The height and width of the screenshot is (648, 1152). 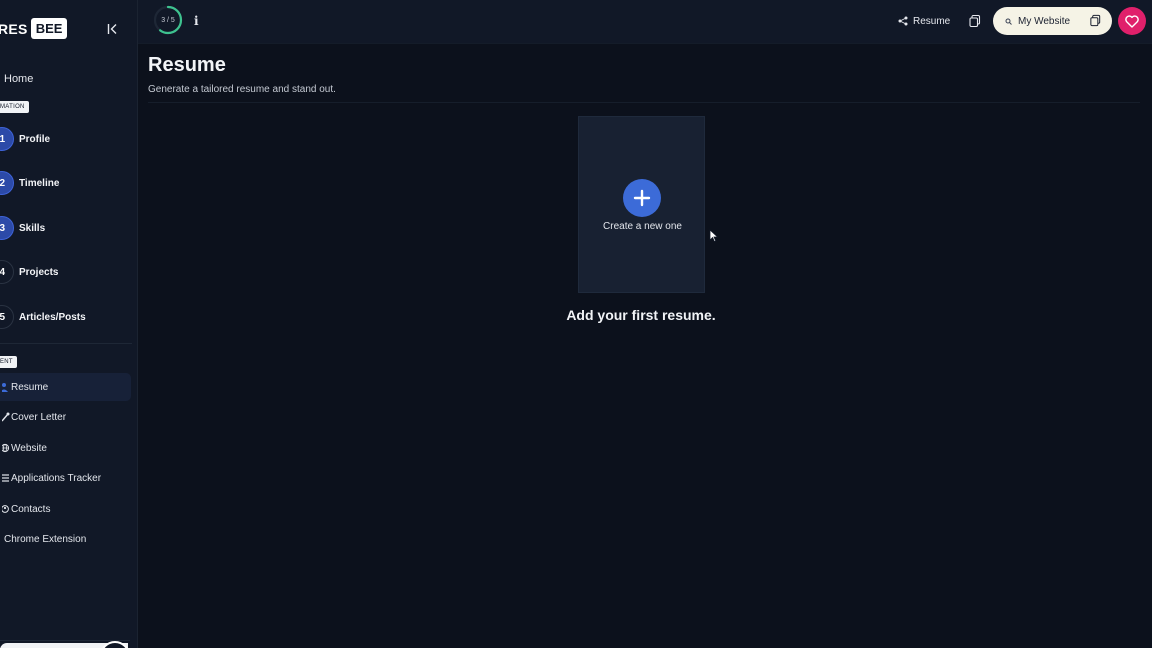 What do you see at coordinates (45, 539) in the screenshot?
I see `nav-label: Chrome Extension` at bounding box center [45, 539].